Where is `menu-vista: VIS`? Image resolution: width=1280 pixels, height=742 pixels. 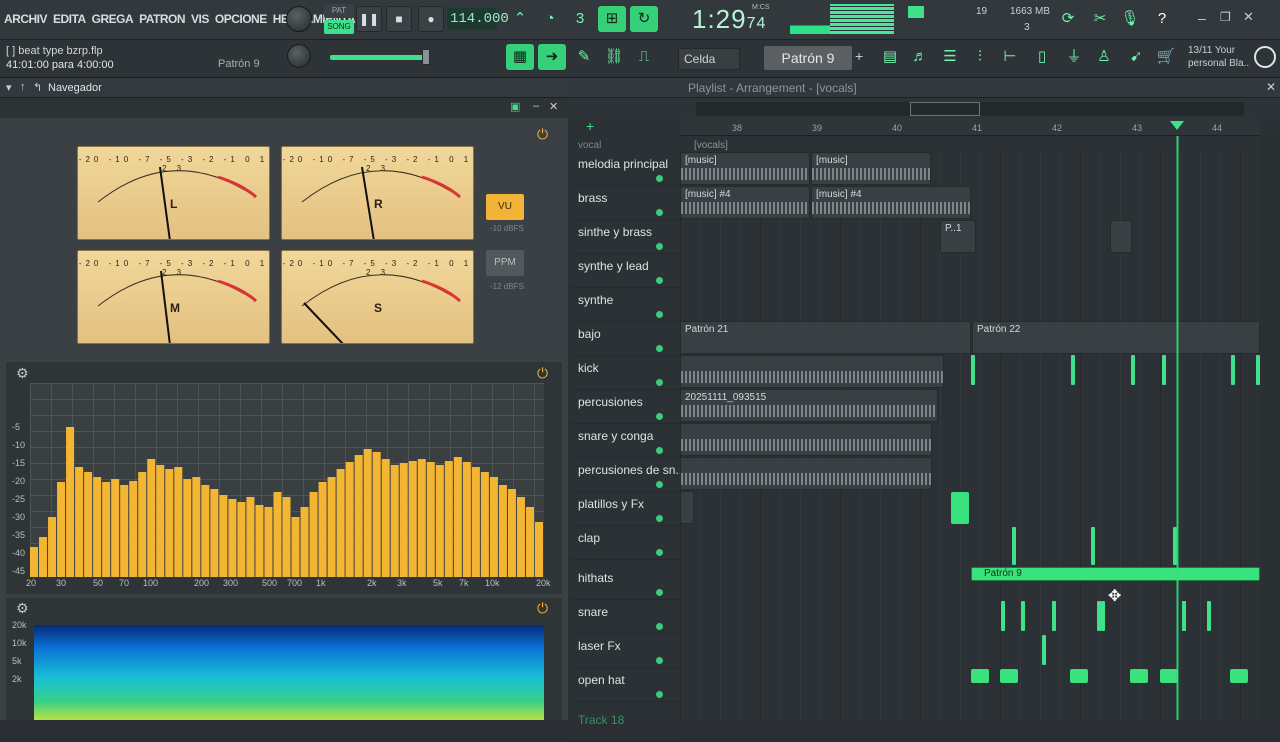
menu-vista: VIS is located at coordinates (200, 19).